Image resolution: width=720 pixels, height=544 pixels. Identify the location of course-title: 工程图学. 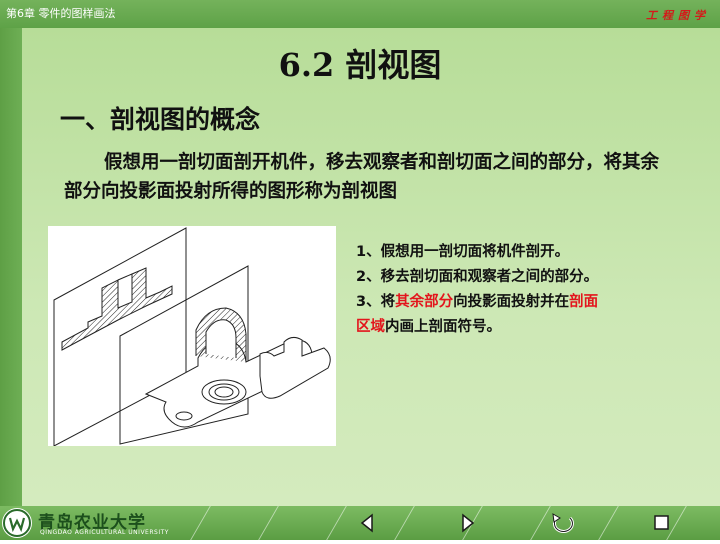
(678, 15).